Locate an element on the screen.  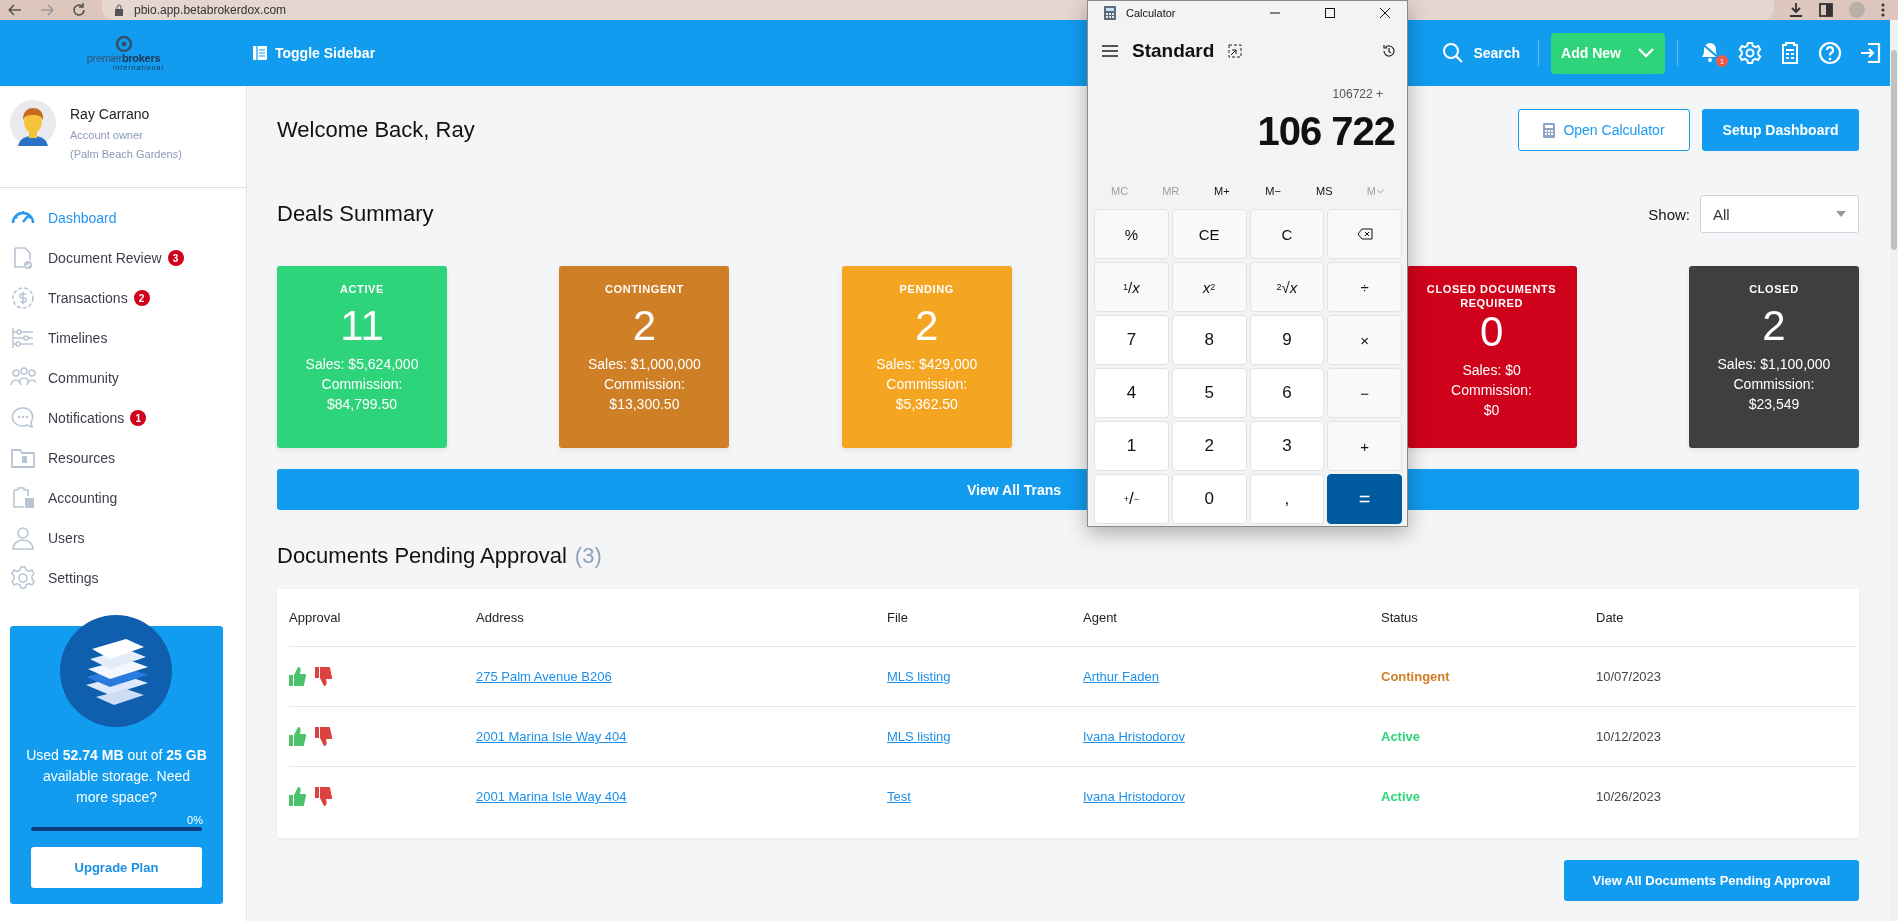
card-title: CONTINGENT is located at coordinates (644, 289).